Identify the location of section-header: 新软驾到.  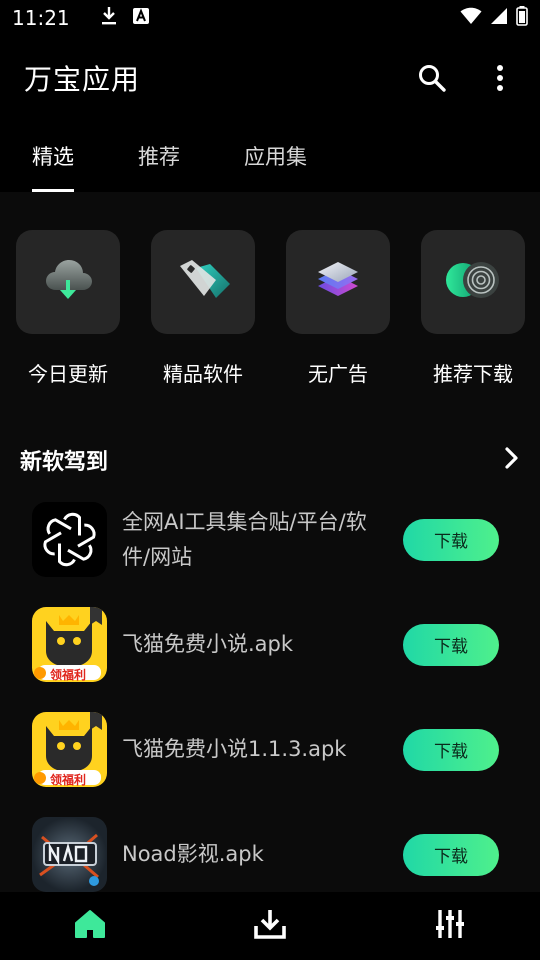
(270, 460).